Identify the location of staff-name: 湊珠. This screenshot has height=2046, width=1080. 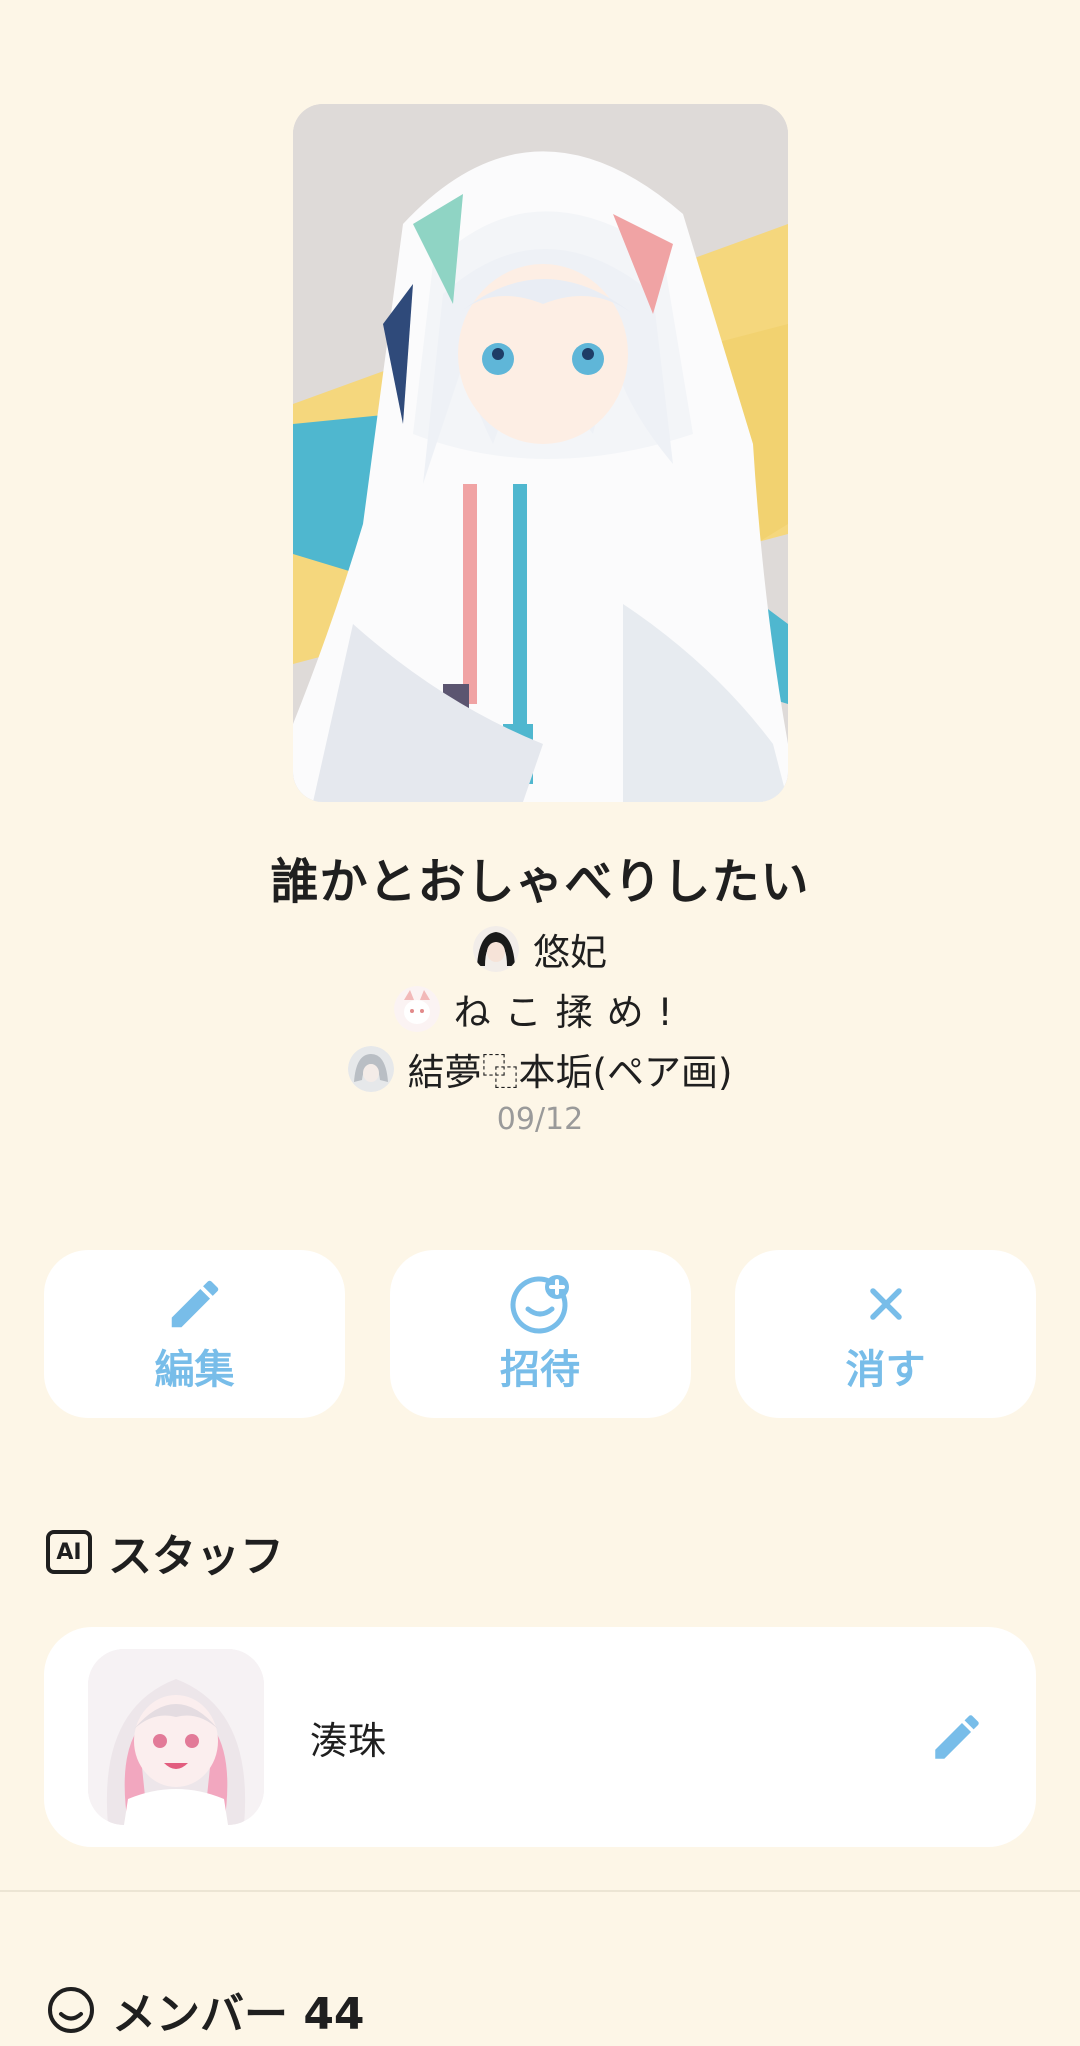
(348, 1740).